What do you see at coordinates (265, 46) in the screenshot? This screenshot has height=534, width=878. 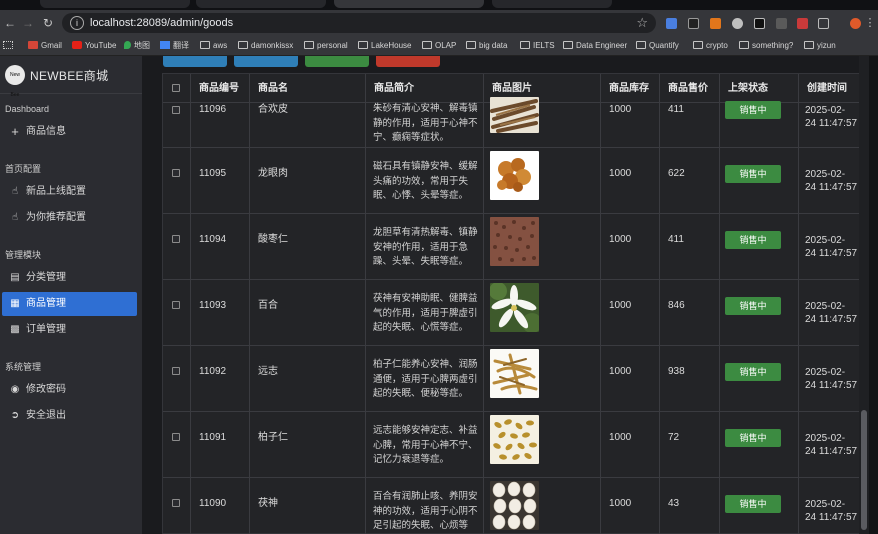 I see `bookmark-folder: damonkissx` at bounding box center [265, 46].